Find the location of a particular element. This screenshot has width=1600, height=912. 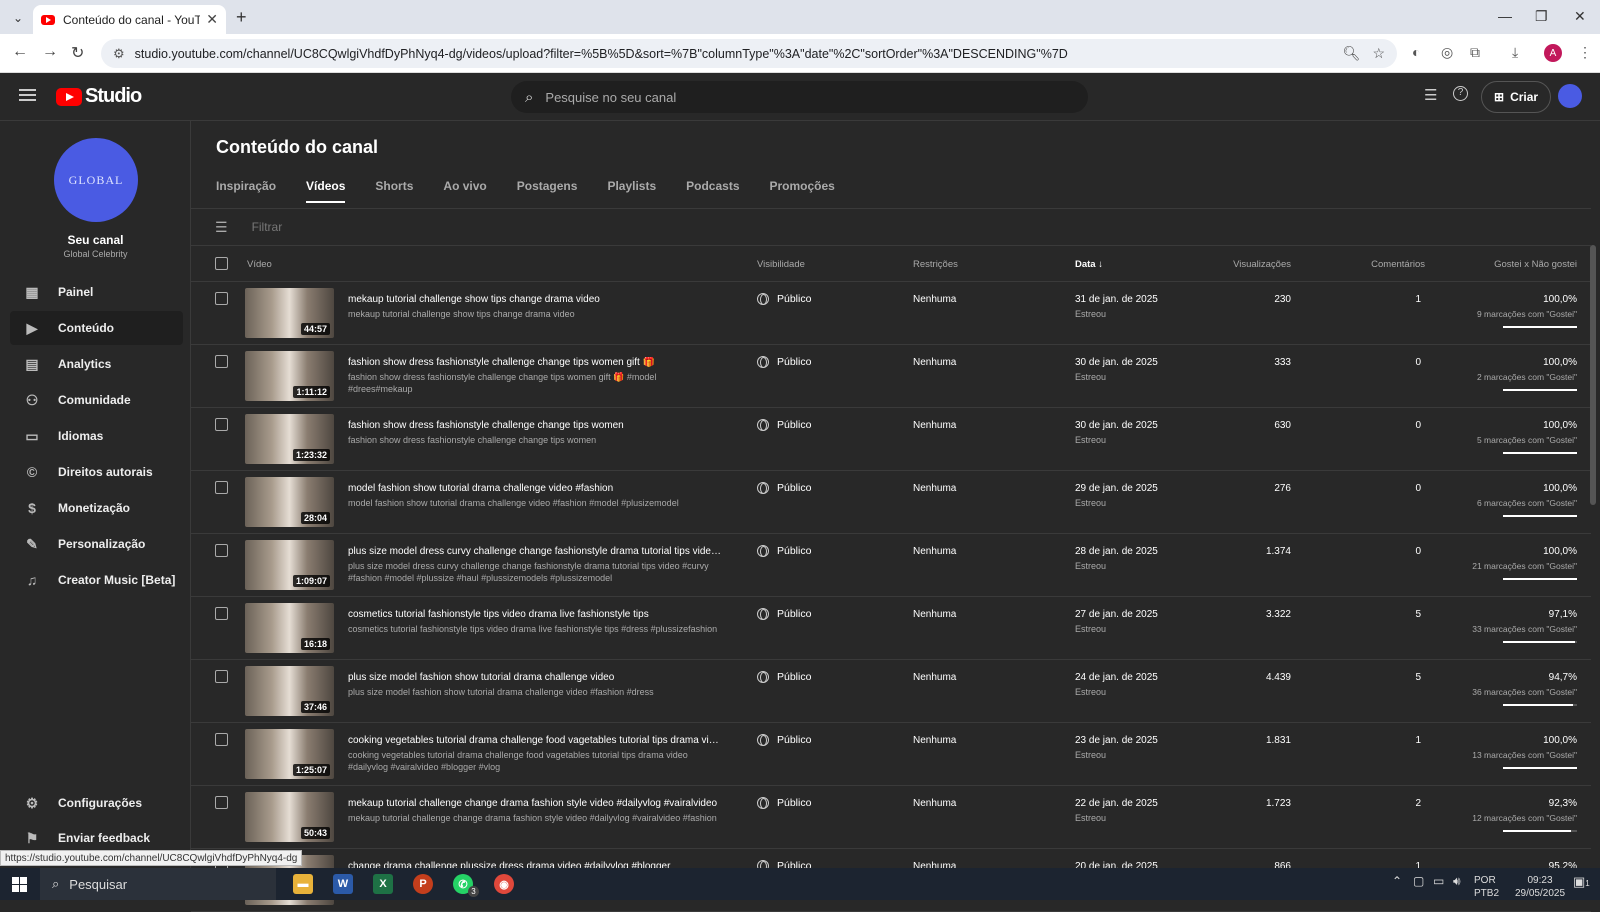

powerpoint-icon: P is located at coordinates (423, 884).